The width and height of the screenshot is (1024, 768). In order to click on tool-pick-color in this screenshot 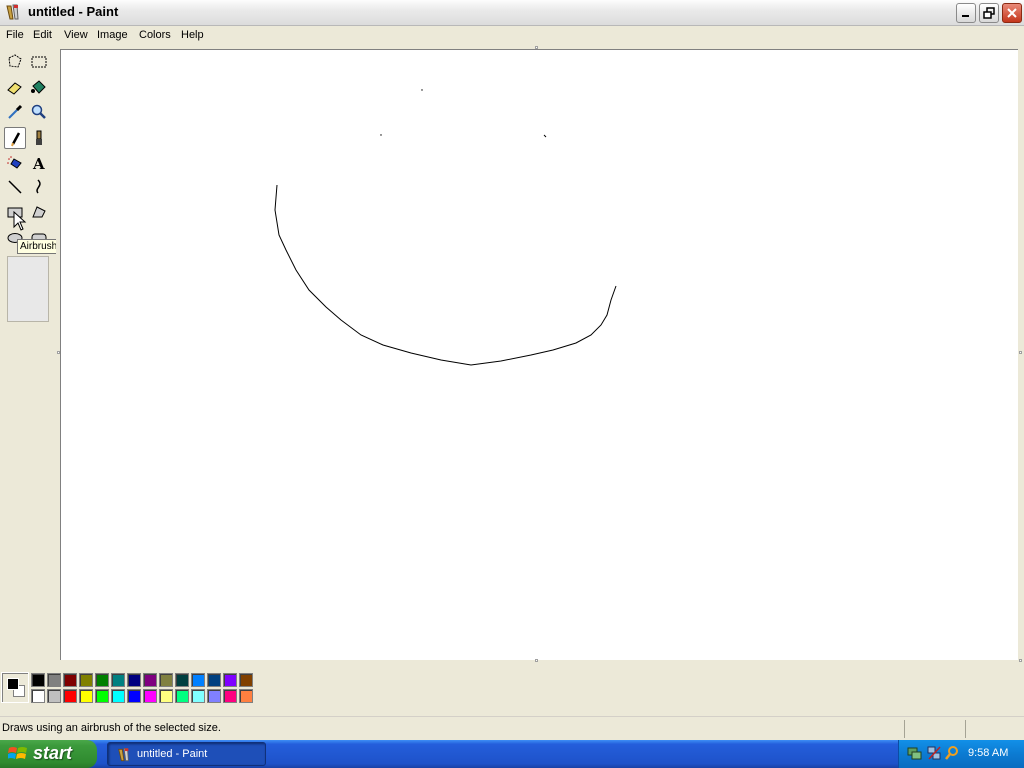, I will do `click(15, 112)`.